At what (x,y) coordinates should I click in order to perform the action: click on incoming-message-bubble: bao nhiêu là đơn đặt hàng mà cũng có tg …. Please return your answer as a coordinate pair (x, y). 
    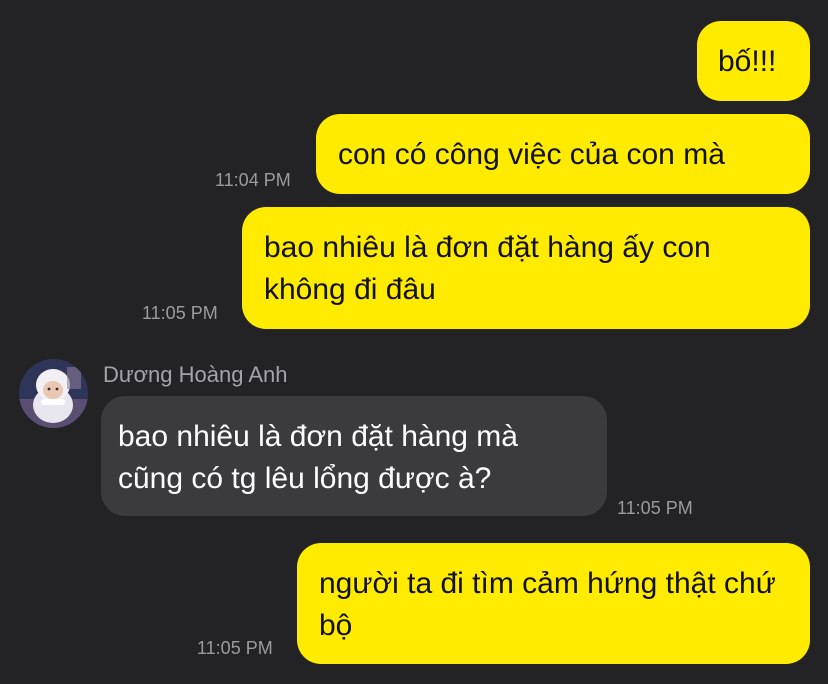
    Looking at the image, I should click on (354, 456).